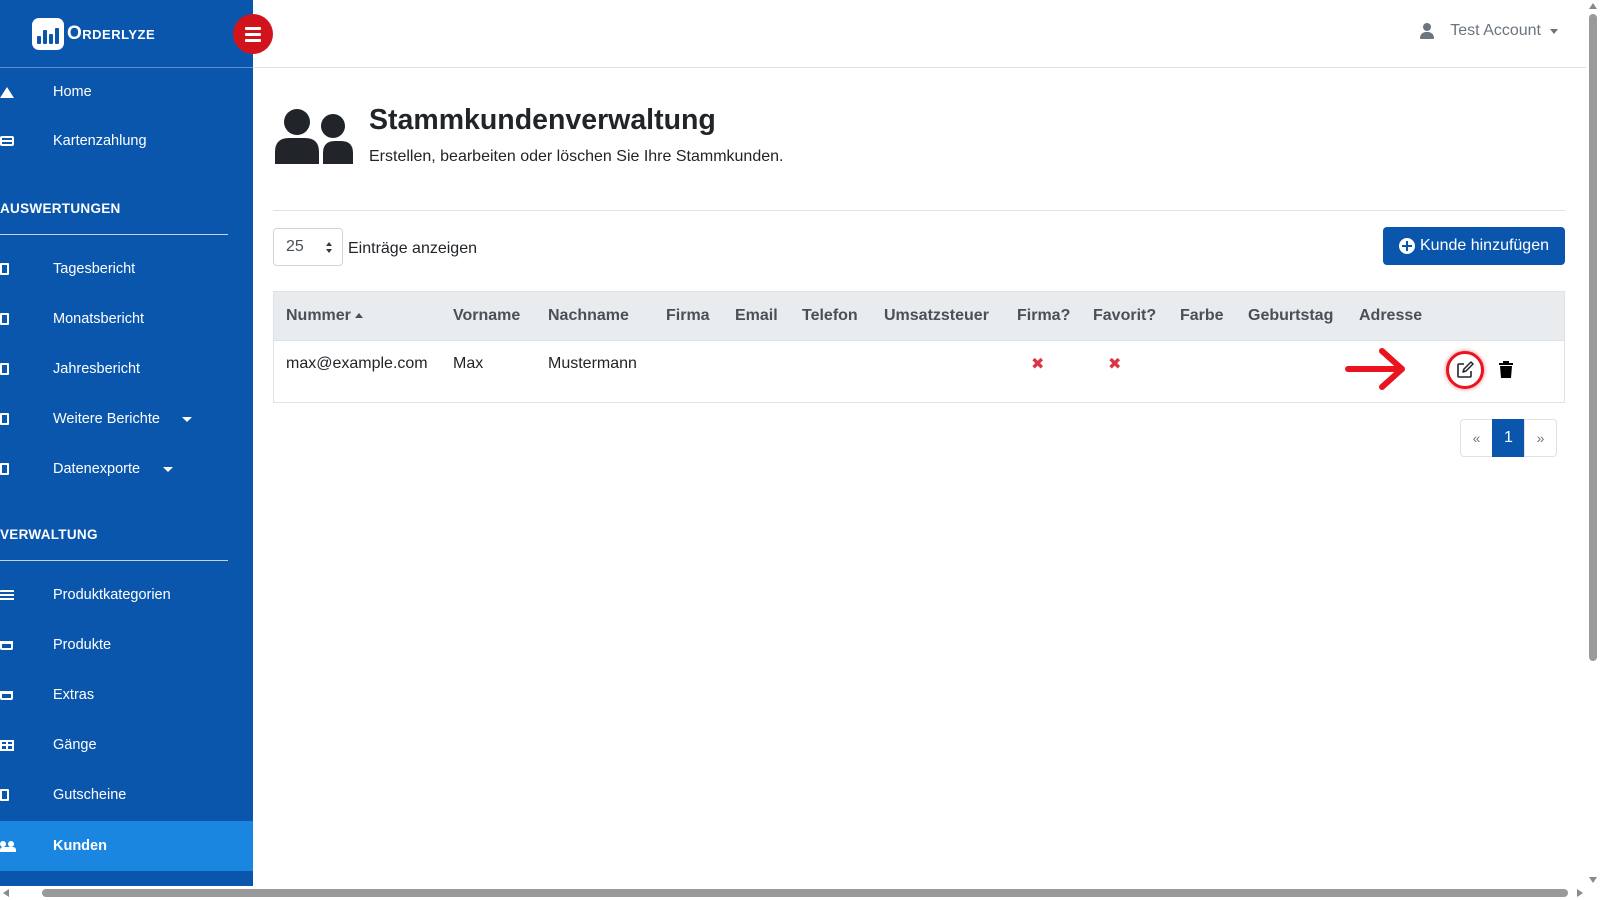 This screenshot has height=900, width=1600. What do you see at coordinates (1495, 30) in the screenshot?
I see `account-name: Test Account` at bounding box center [1495, 30].